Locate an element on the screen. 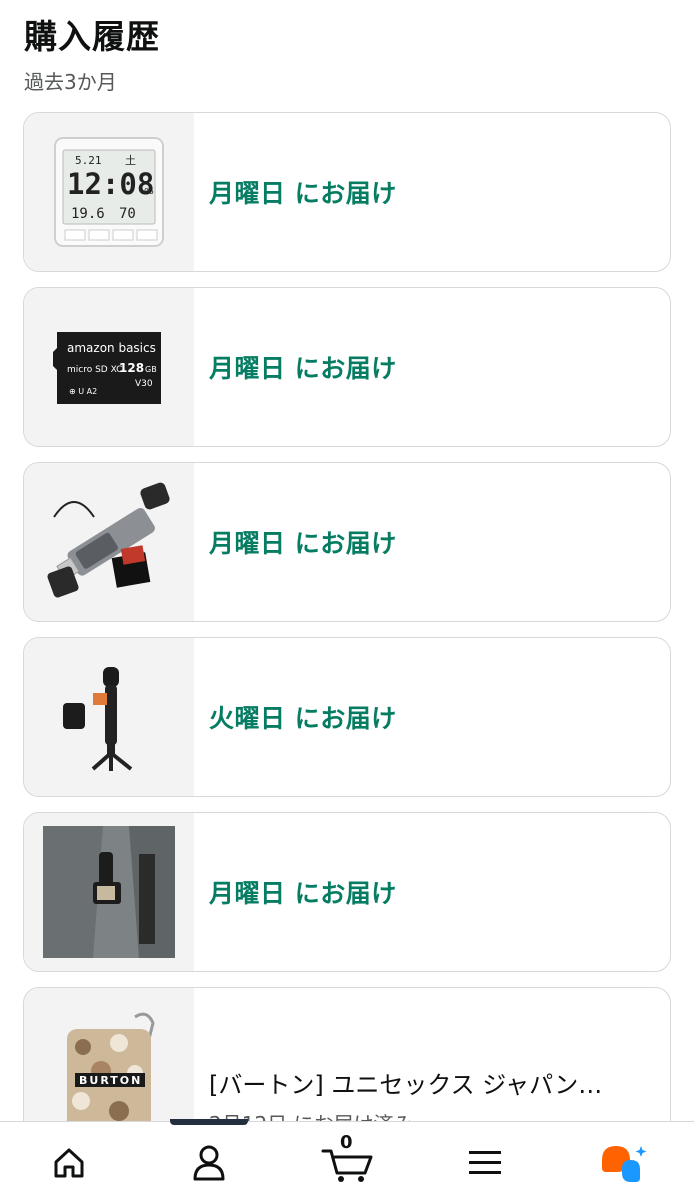 Image resolution: width=694 pixels, height=1200 pixels. product-image-digital-clock: 5.21 土 12:08 06 19.6 70 is located at coordinates (109, 192).